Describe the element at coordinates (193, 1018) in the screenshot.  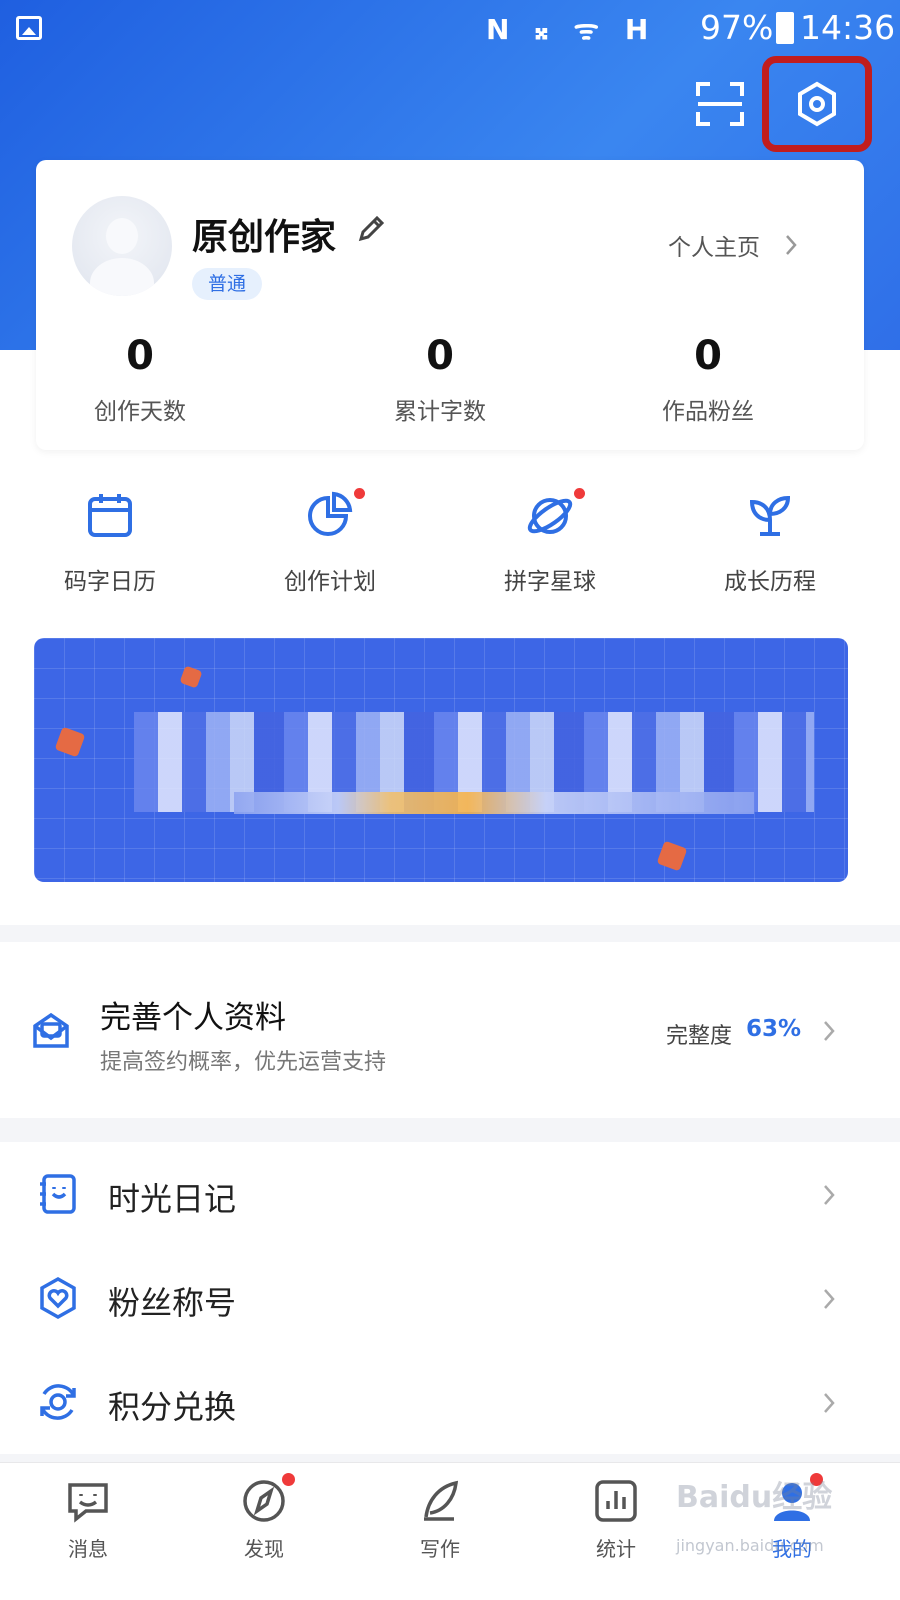
I see `profile-completion-title: 完善个人资料` at that location.